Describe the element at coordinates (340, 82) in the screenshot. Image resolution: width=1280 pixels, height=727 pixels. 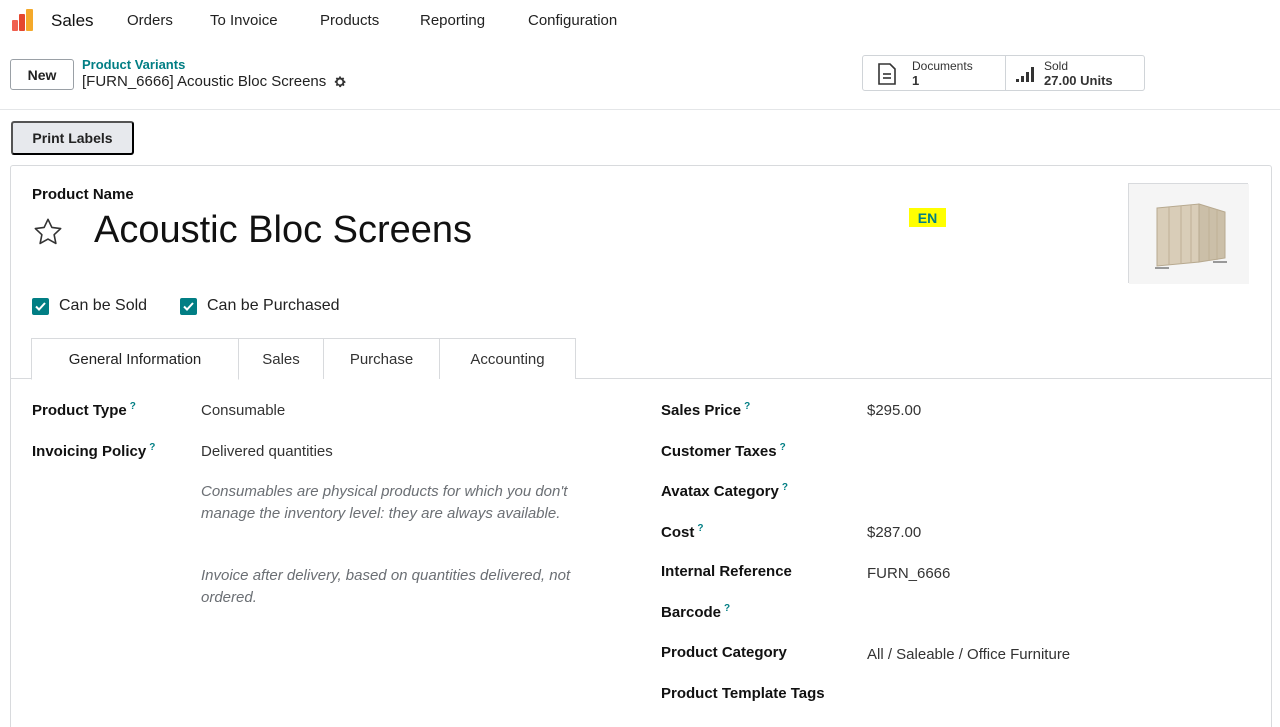
I see `gear-icon` at that location.